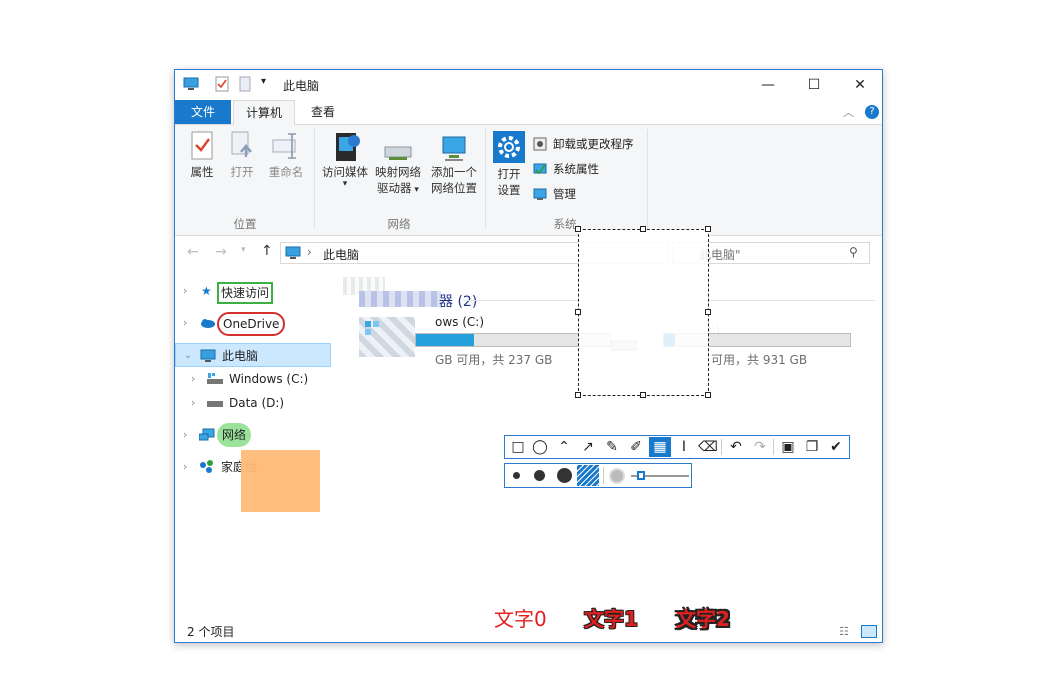 Image resolution: width=1040 pixels, height=700 pixels. What do you see at coordinates (509, 164) in the screenshot?
I see `open-settings-button: 打开 设置` at bounding box center [509, 164].